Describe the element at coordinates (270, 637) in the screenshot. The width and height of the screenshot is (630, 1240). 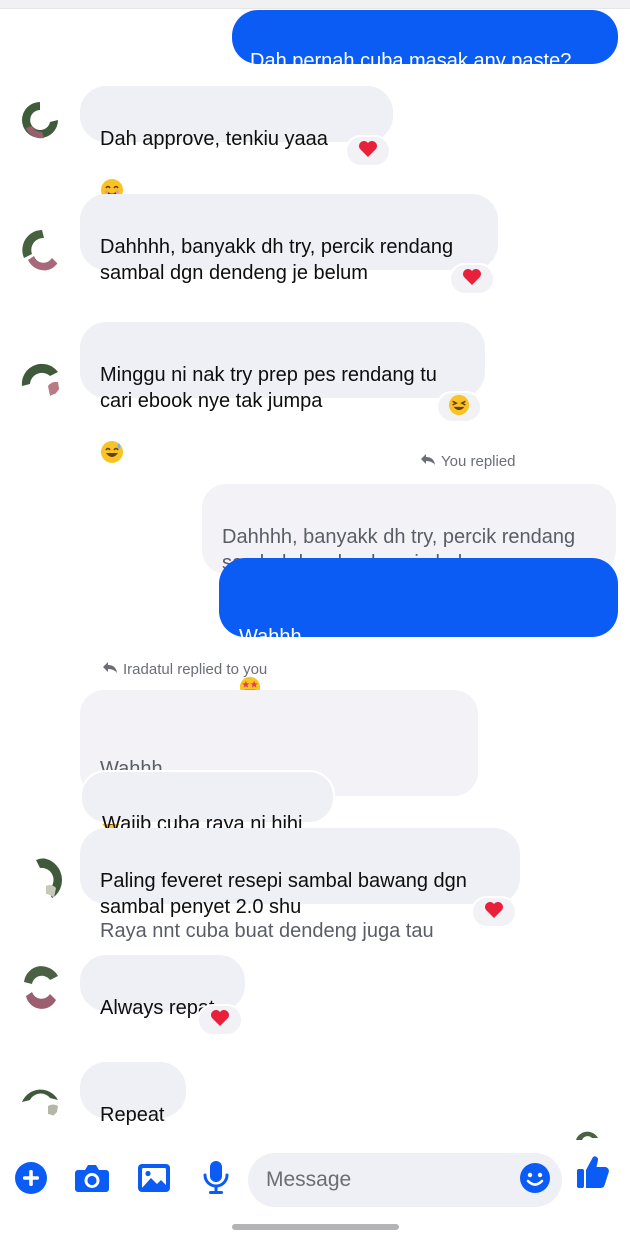
I see `message-text: Wahhh` at that location.